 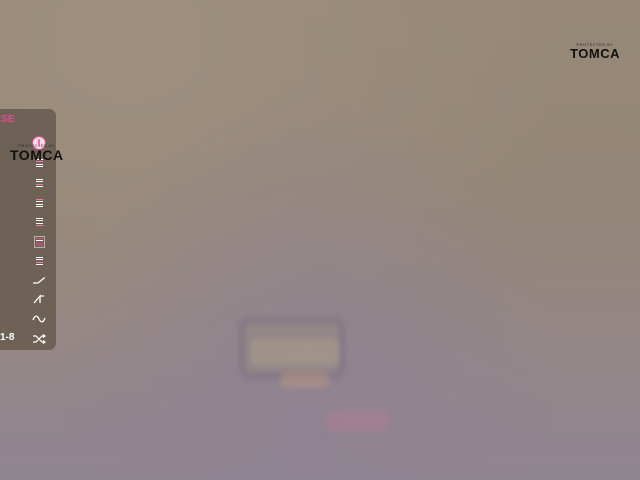 I want to click on preset-5-icon, so click(x=39, y=242).